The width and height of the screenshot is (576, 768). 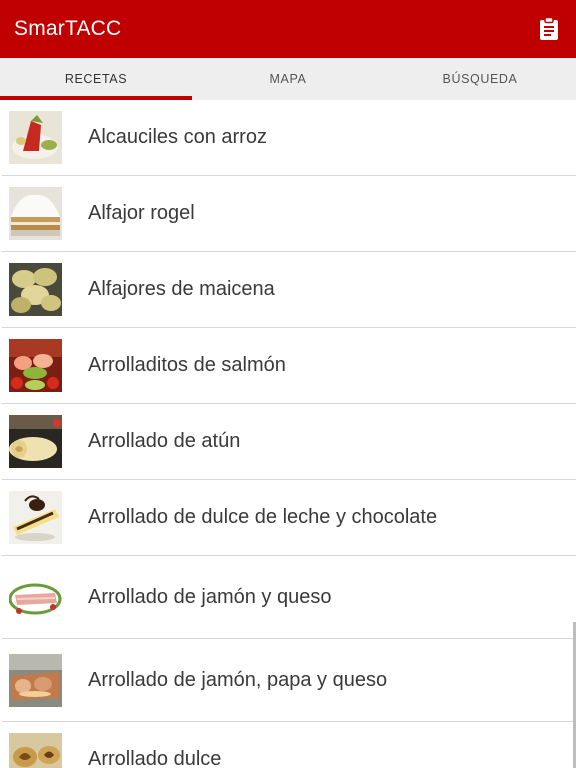 I want to click on tab-recetas: RECETAS, so click(x=96, y=79).